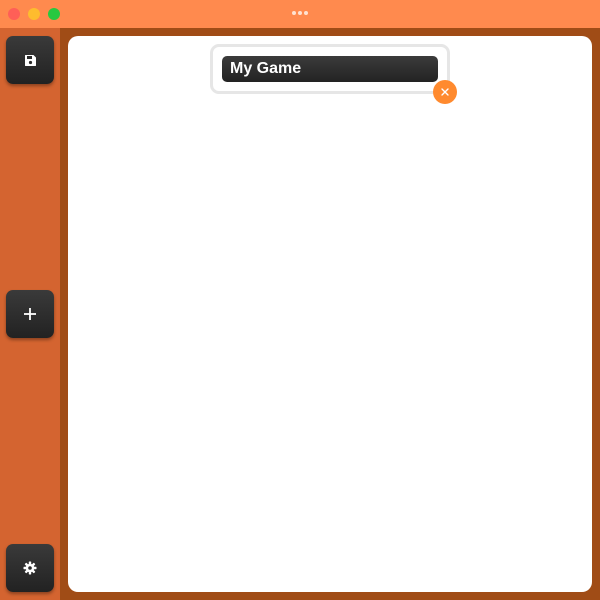 Image resolution: width=600 pixels, height=600 pixels. I want to click on title-bar, so click(300, 14).